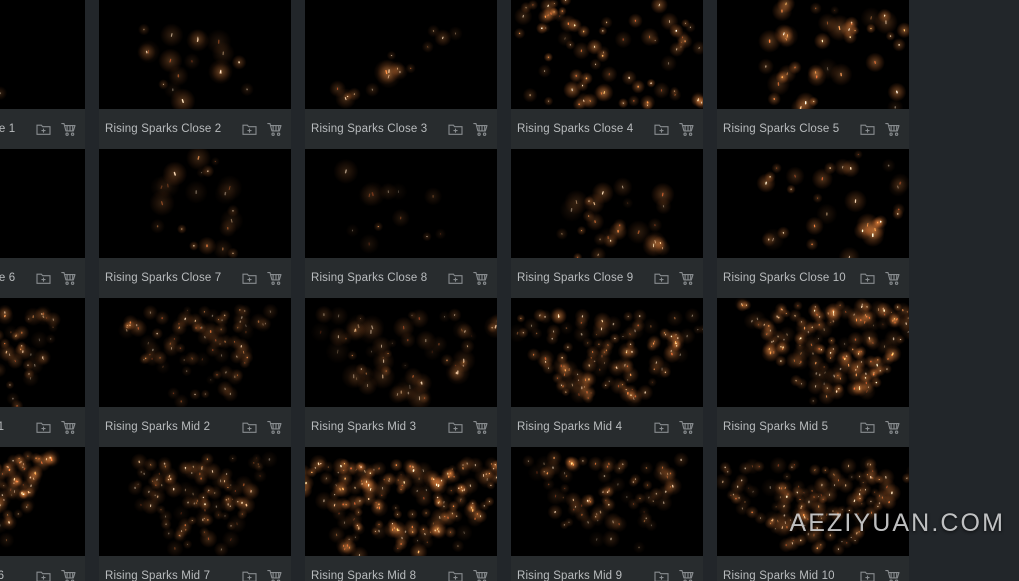  What do you see at coordinates (158, 427) in the screenshot?
I see `clip-title: Rising Sparks Mid 2` at bounding box center [158, 427].